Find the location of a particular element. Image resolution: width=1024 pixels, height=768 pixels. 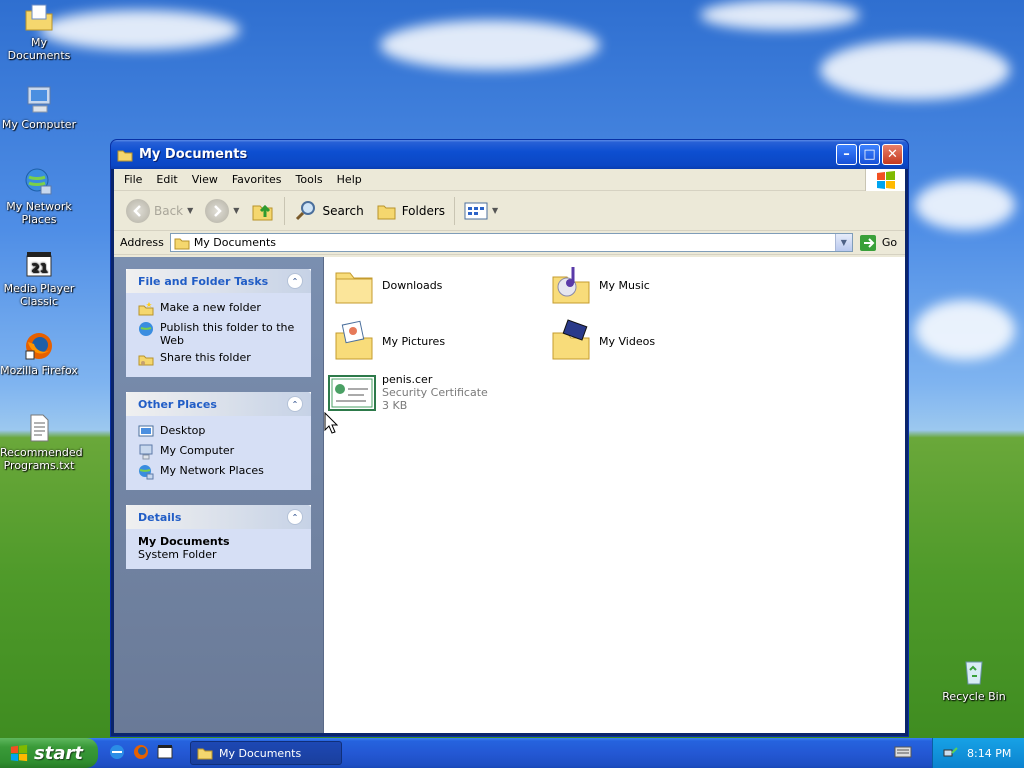

go-arrow-icon is located at coordinates (867, 242).